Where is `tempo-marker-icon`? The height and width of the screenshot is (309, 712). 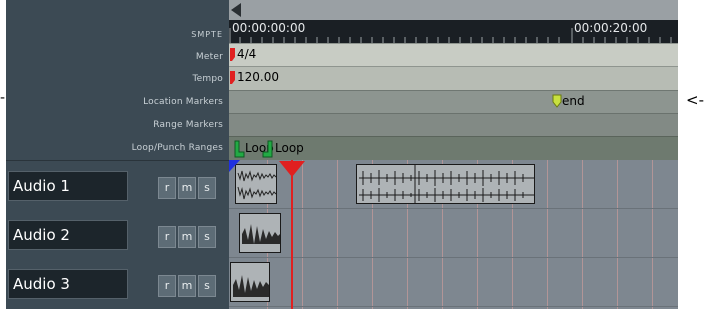
tempo-marker-icon is located at coordinates (233, 78).